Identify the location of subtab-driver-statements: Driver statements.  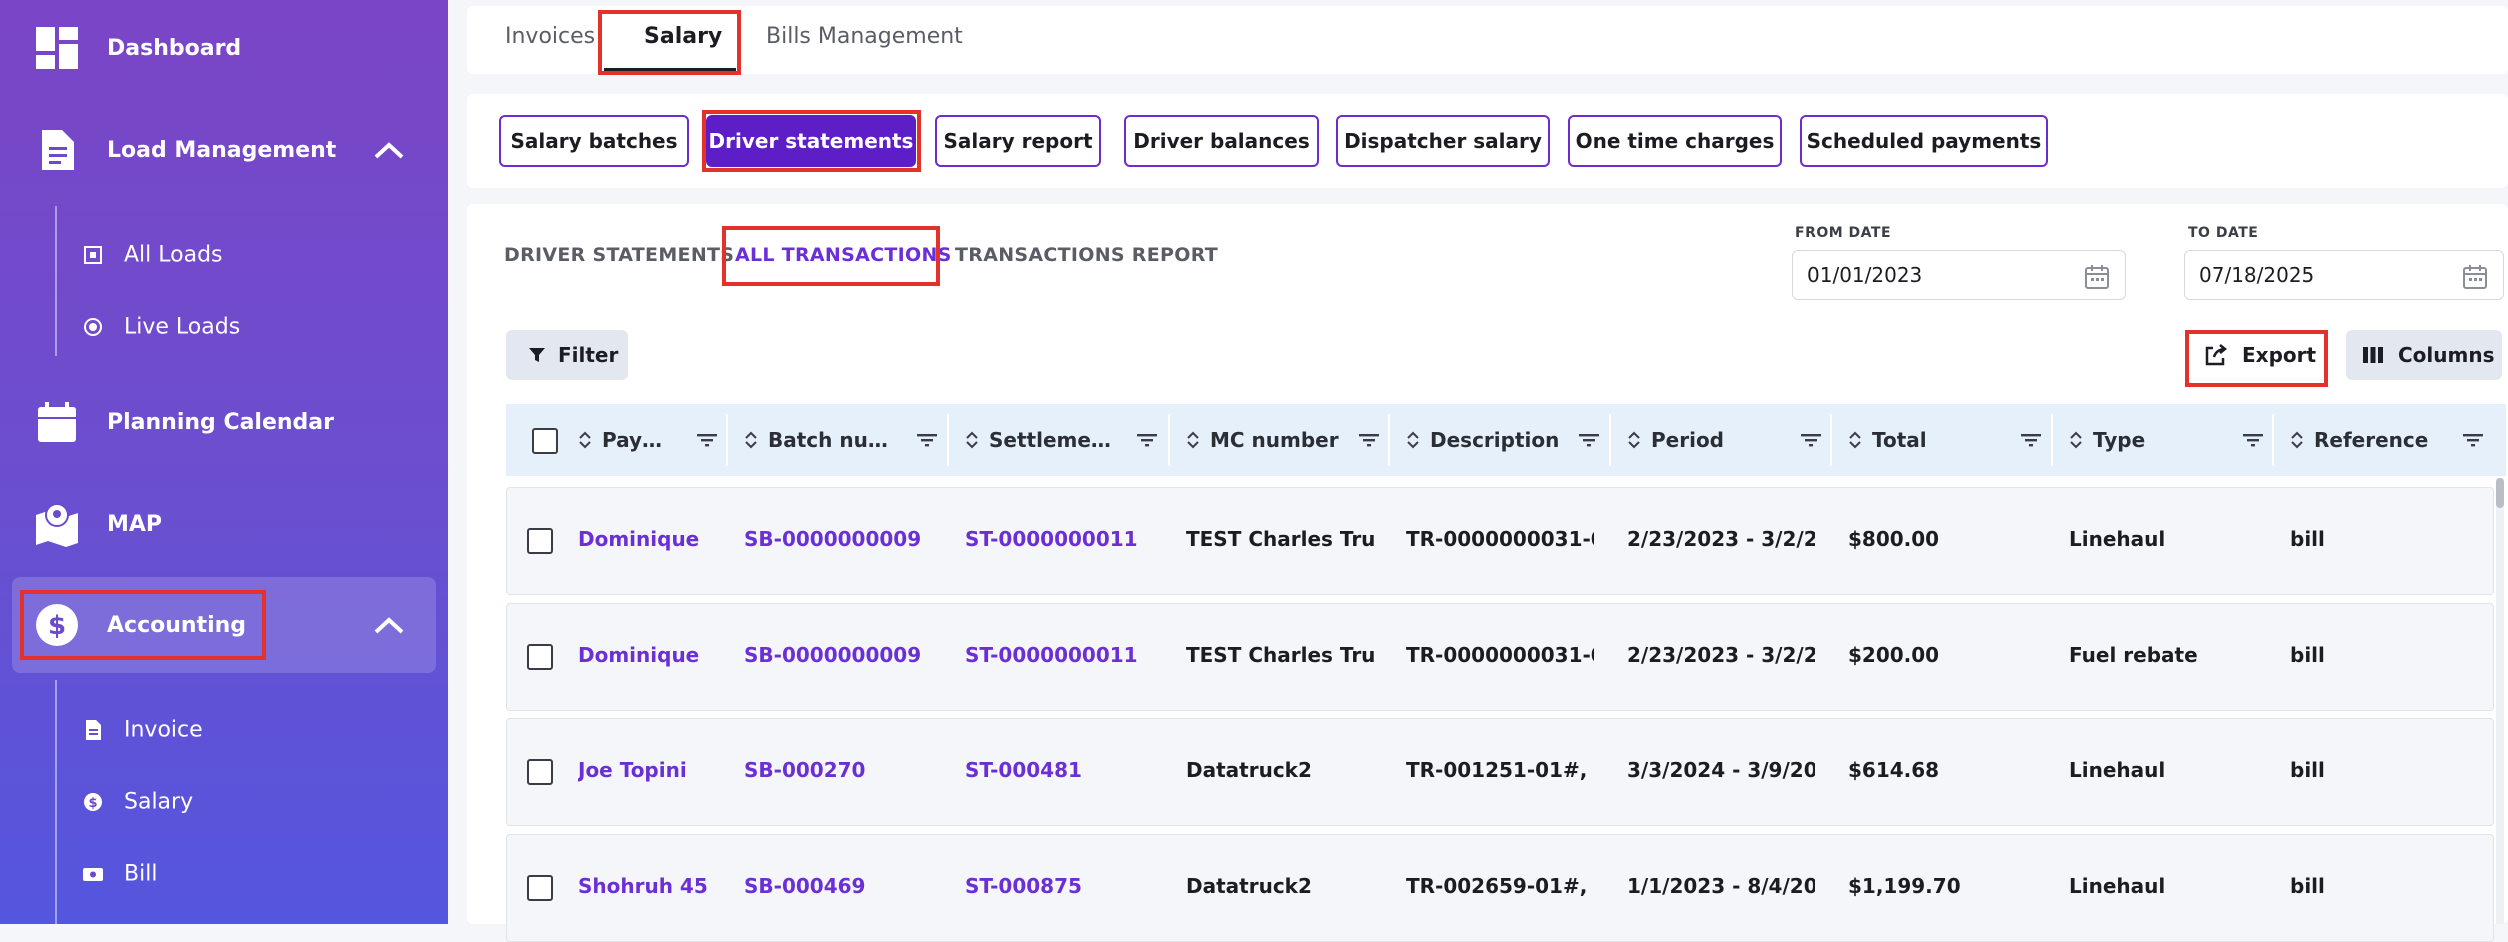
(811, 141).